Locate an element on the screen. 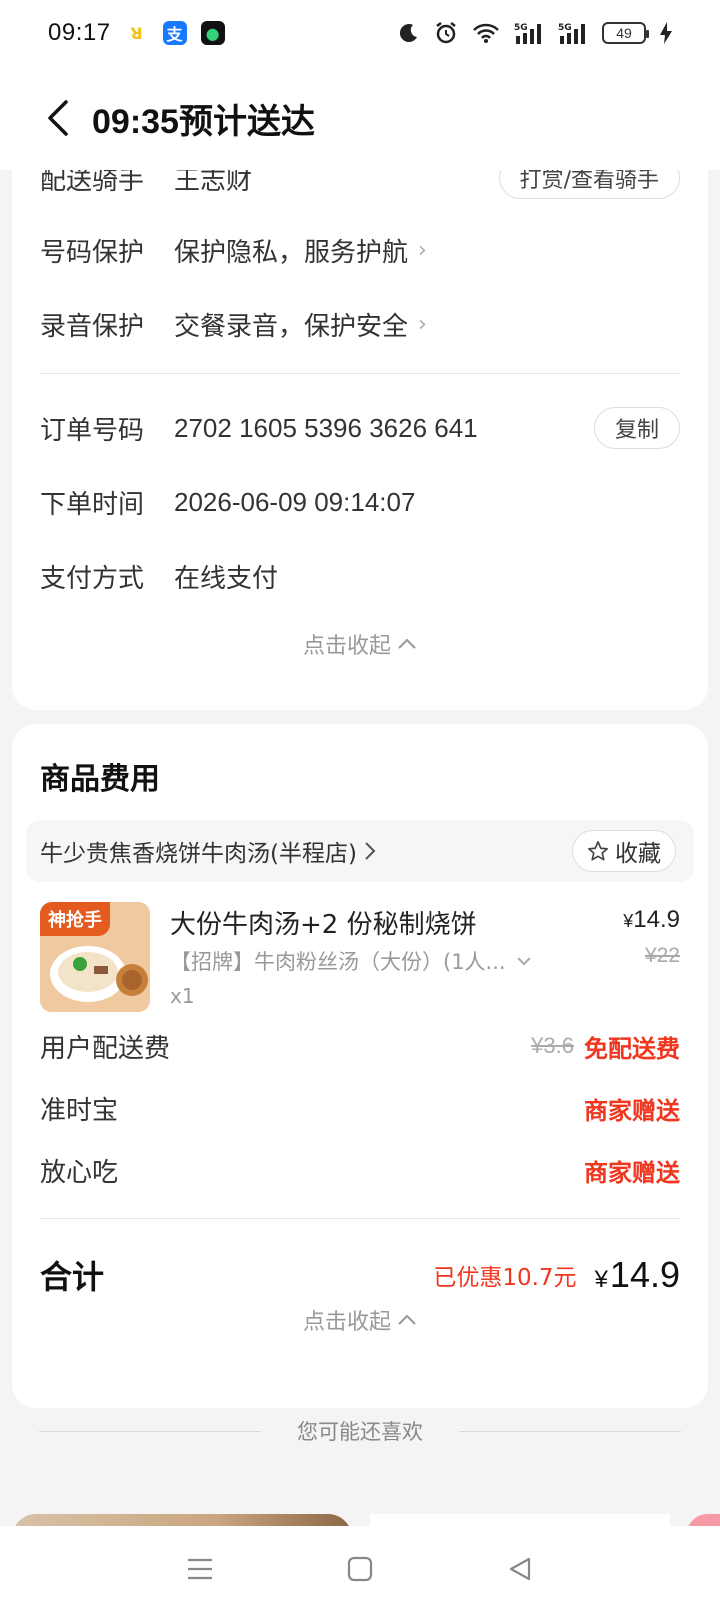 This screenshot has width=720, height=1612. item-thumbnail: 神抢手 is located at coordinates (95, 957).